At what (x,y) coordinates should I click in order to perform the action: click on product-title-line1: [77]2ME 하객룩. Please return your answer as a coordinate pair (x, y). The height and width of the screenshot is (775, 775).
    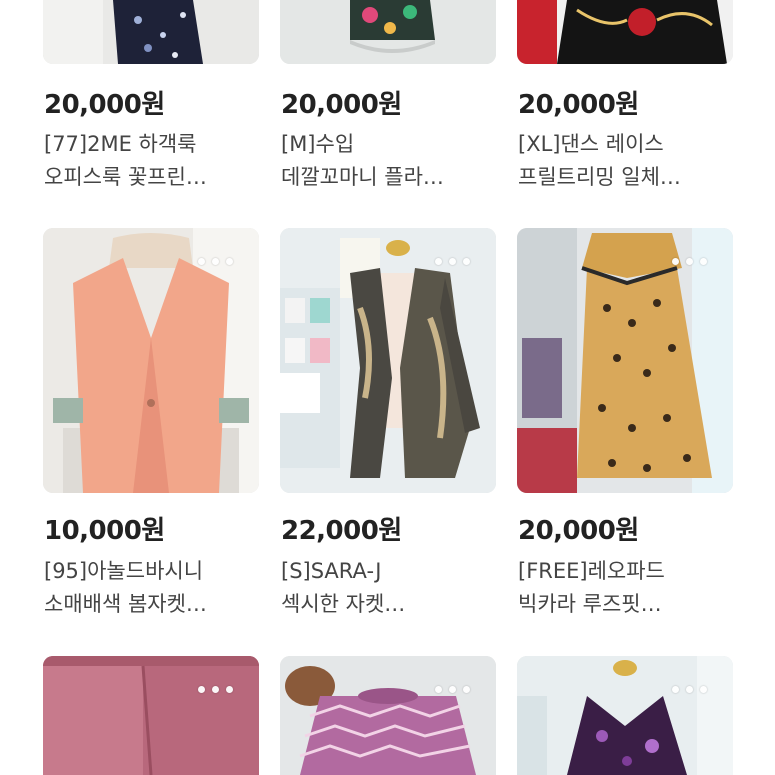
    Looking at the image, I should click on (120, 144).